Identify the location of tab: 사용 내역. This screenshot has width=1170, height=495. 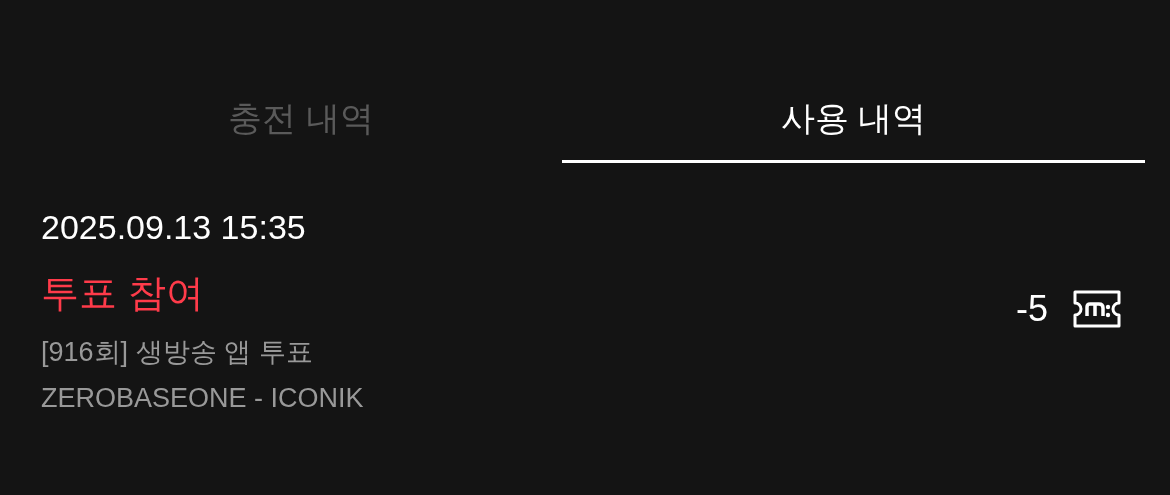
(853, 112).